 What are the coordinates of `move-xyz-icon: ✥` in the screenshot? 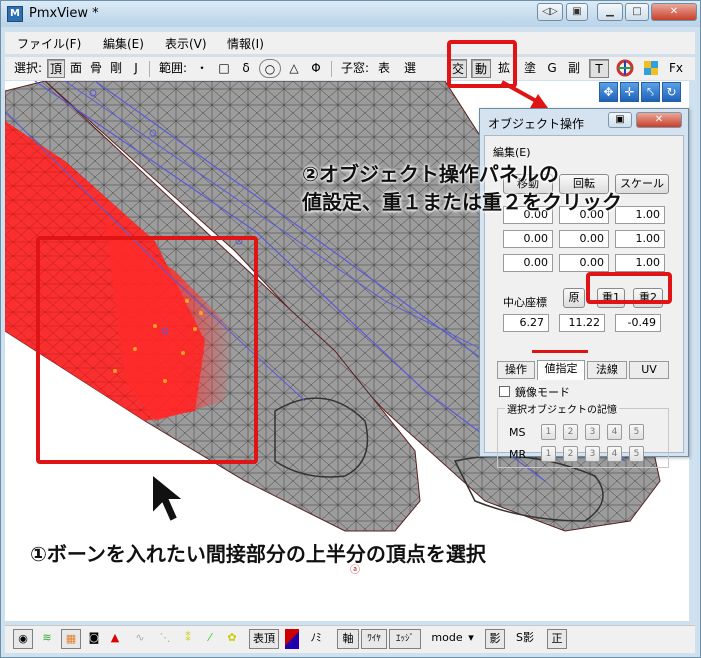 It's located at (608, 92).